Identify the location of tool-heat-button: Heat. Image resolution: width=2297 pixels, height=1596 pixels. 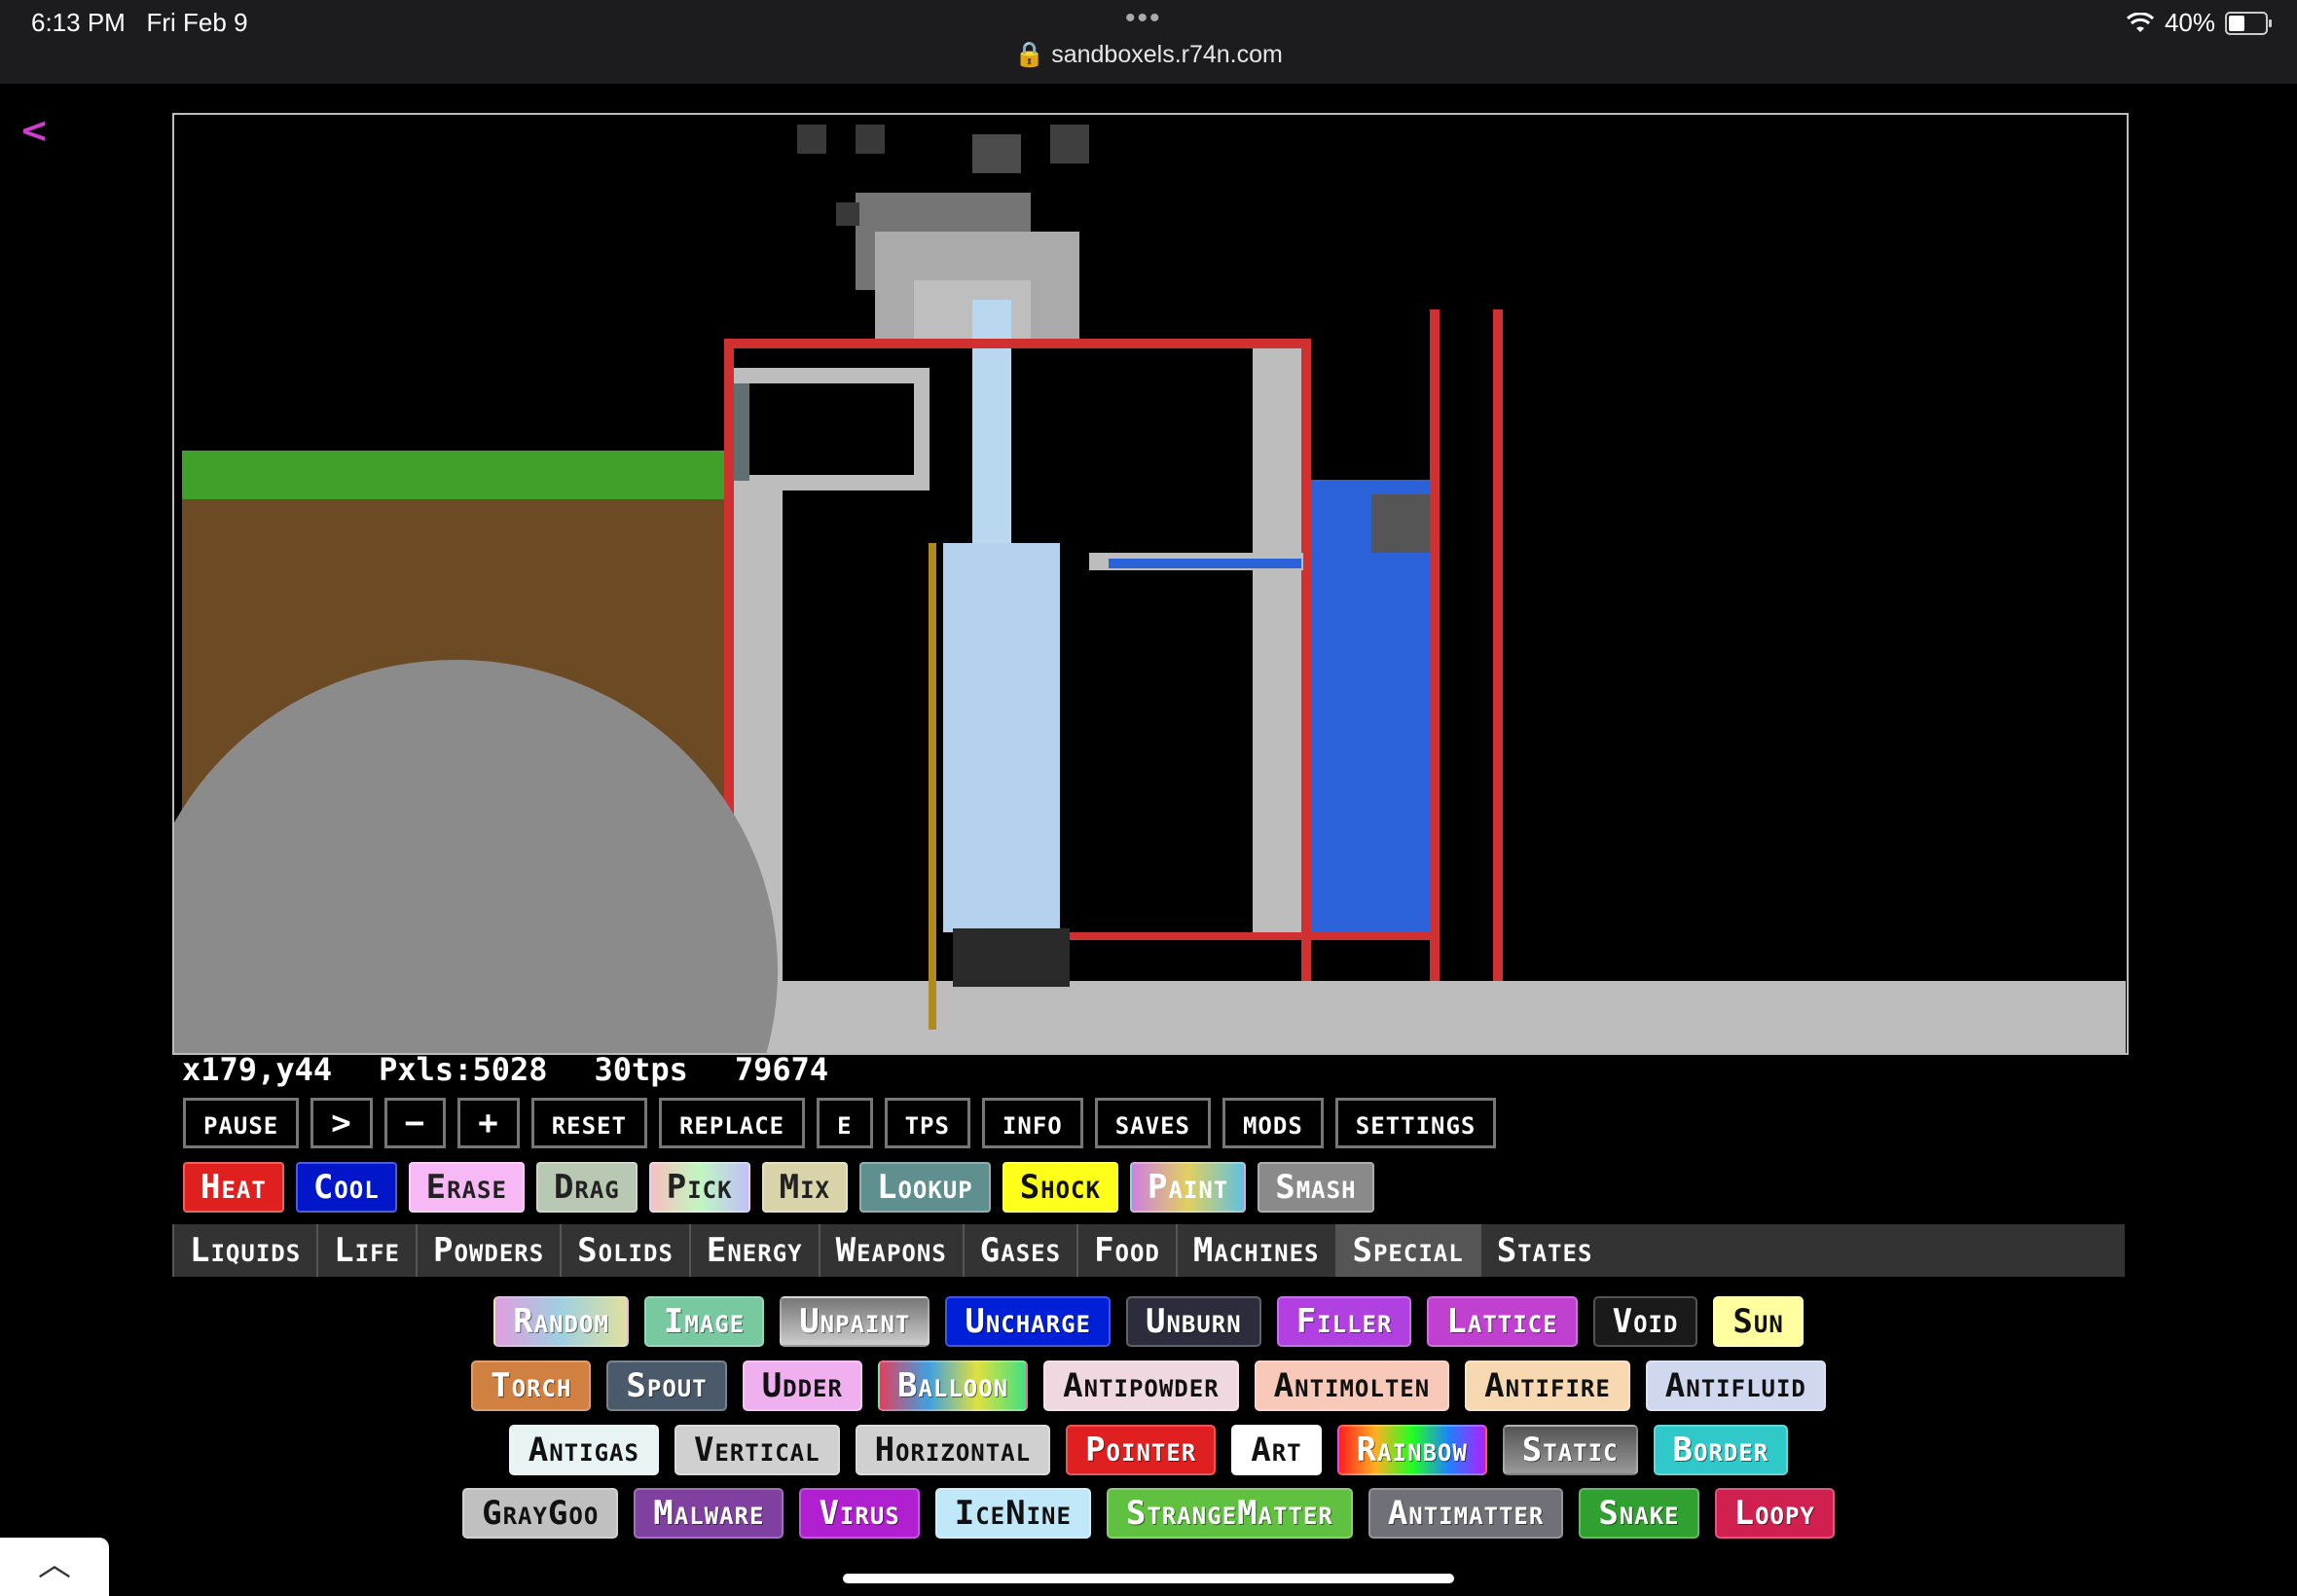
(233, 1188).